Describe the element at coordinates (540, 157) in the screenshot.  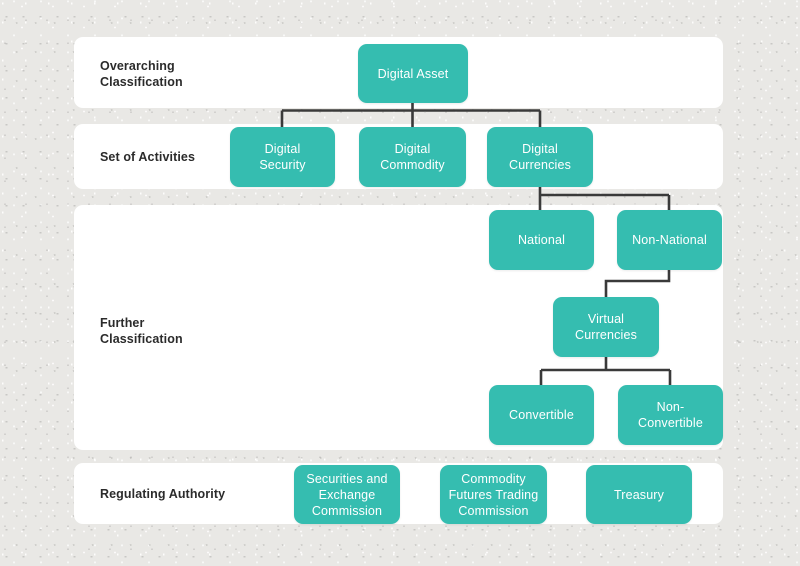
I see `node-digital-currencies: Digital Currencies` at that location.